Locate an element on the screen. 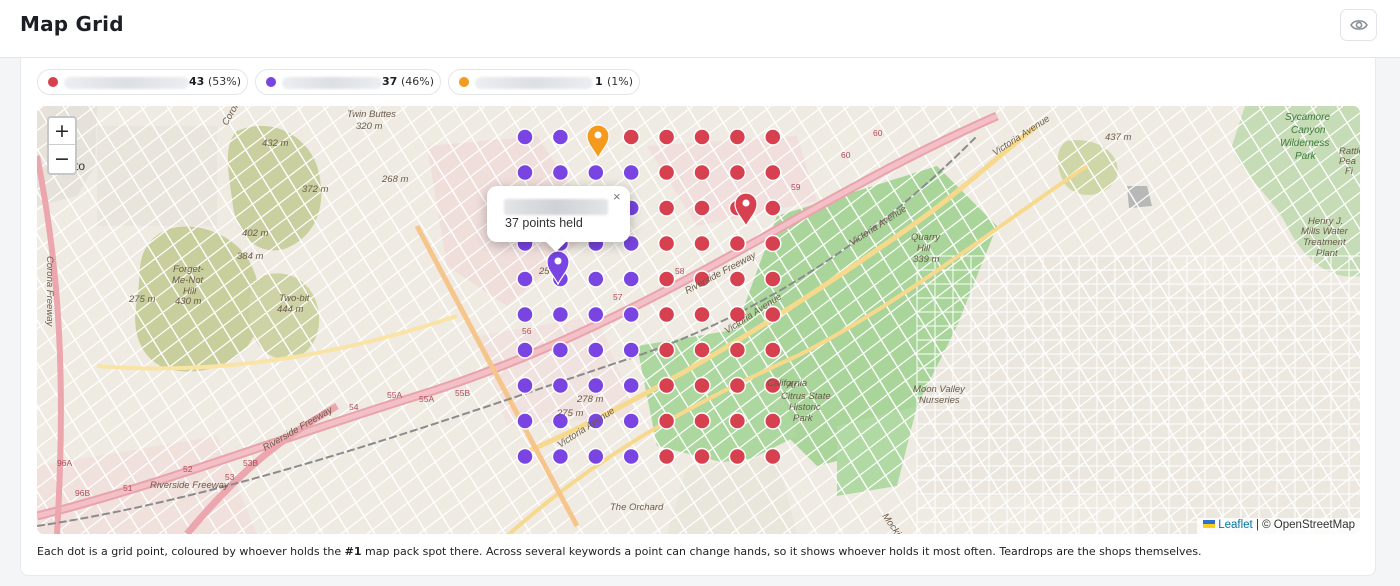  legend-chip-red: 43 (53%) is located at coordinates (142, 82).